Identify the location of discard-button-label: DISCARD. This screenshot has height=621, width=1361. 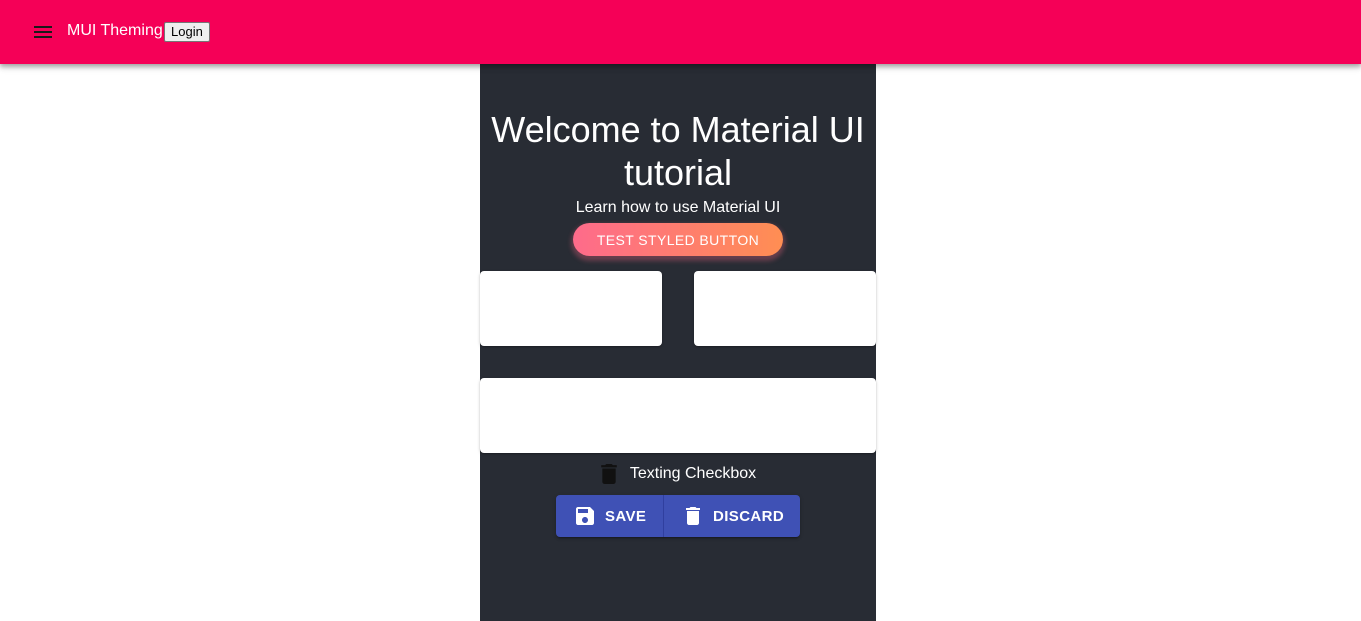
(749, 516).